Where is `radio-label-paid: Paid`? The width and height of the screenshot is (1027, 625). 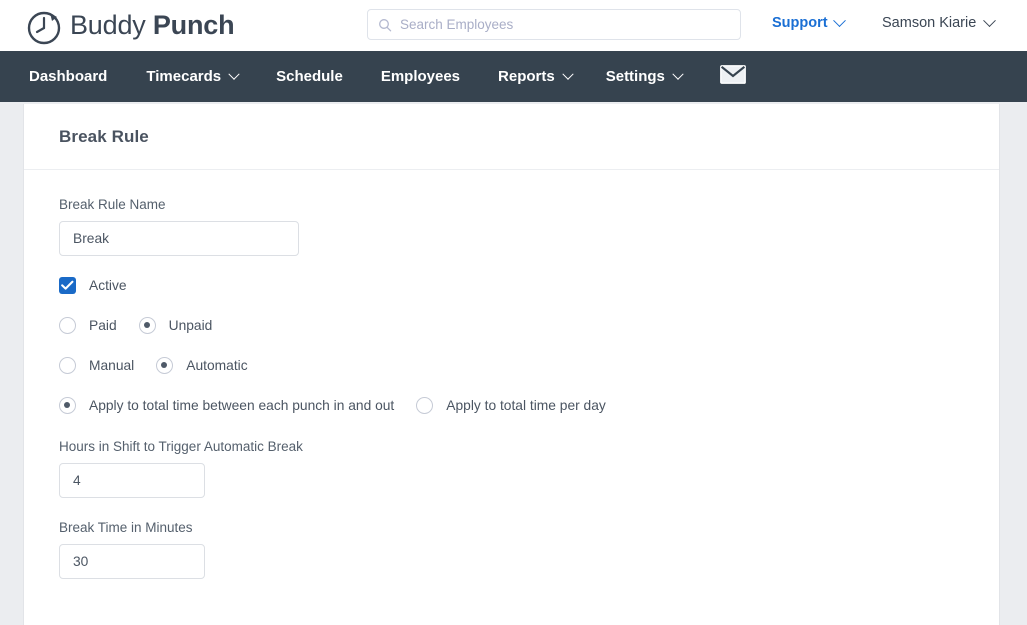 radio-label-paid: Paid is located at coordinates (103, 325).